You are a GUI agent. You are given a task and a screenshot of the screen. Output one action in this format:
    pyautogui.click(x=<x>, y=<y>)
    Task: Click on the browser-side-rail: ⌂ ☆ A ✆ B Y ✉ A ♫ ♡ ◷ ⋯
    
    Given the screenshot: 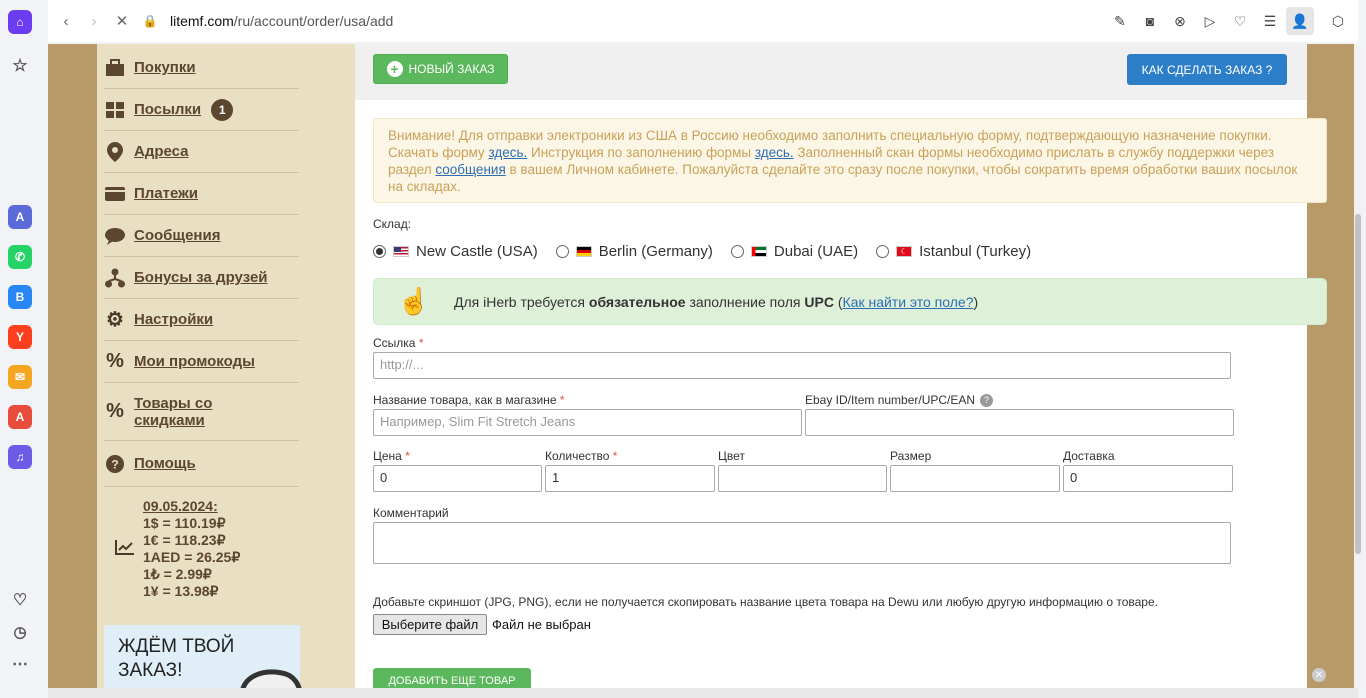 What is the action you would take?
    pyautogui.click(x=20, y=349)
    